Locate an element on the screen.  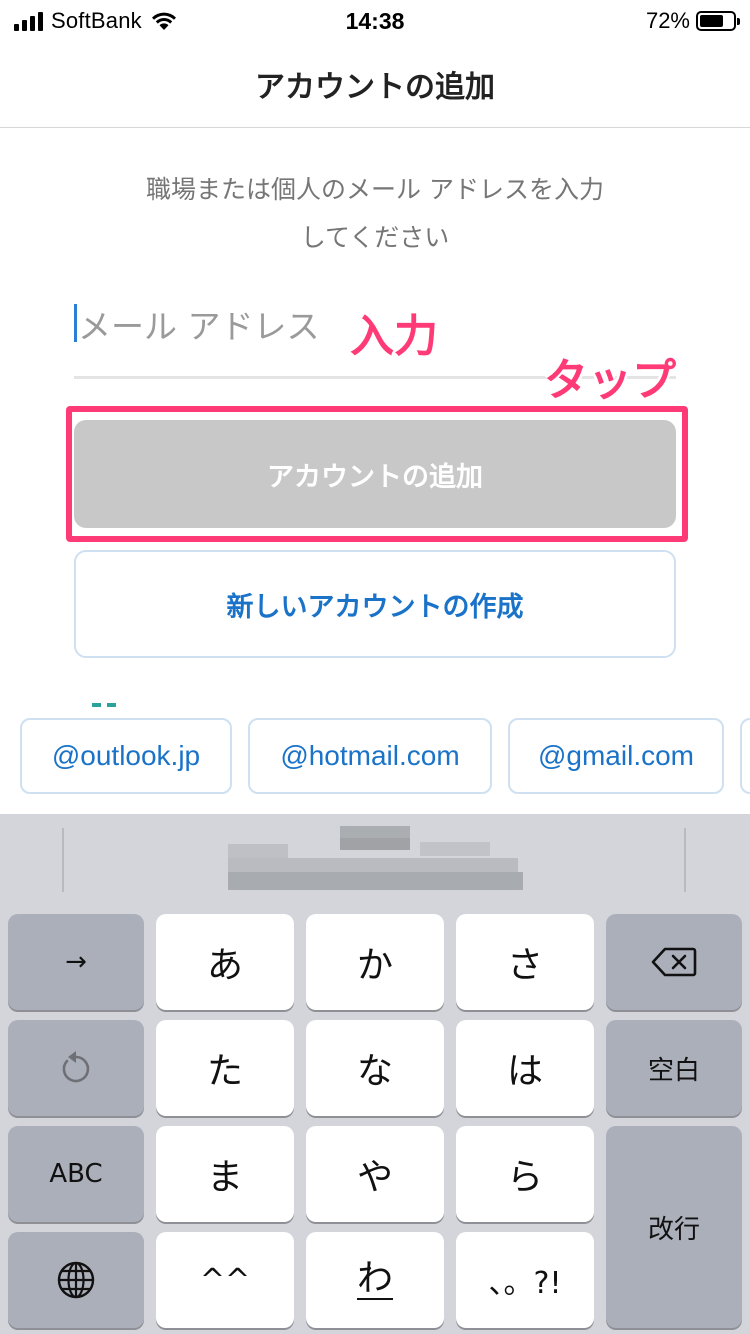
domain-suggestions: @outlook.jp @hotmail.com @gmail.com is located at coordinates (375, 763).